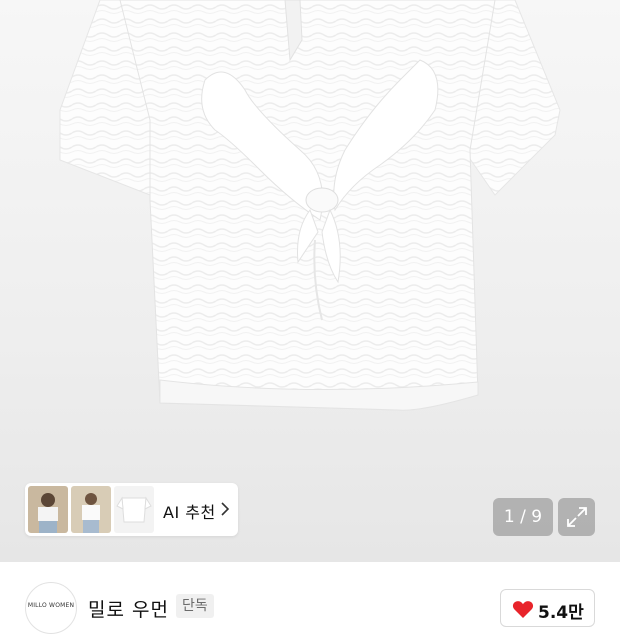 Image resolution: width=620 pixels, height=634 pixels. Describe the element at coordinates (128, 608) in the screenshot. I see `brand-name: 밀로 우먼` at that location.